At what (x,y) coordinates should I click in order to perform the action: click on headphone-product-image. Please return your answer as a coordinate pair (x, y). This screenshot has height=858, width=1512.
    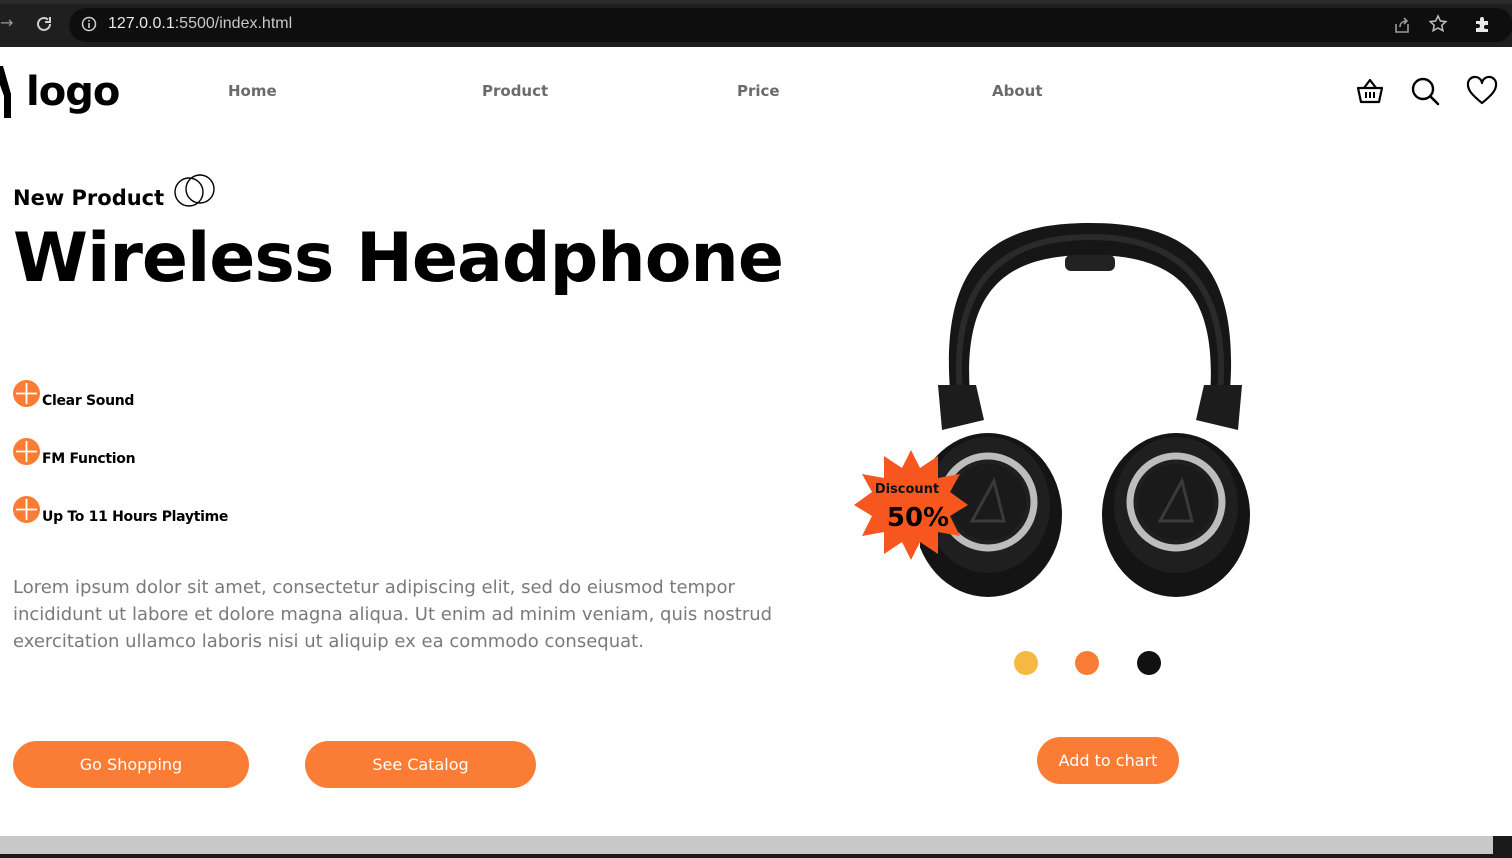
    Looking at the image, I should click on (1085, 410).